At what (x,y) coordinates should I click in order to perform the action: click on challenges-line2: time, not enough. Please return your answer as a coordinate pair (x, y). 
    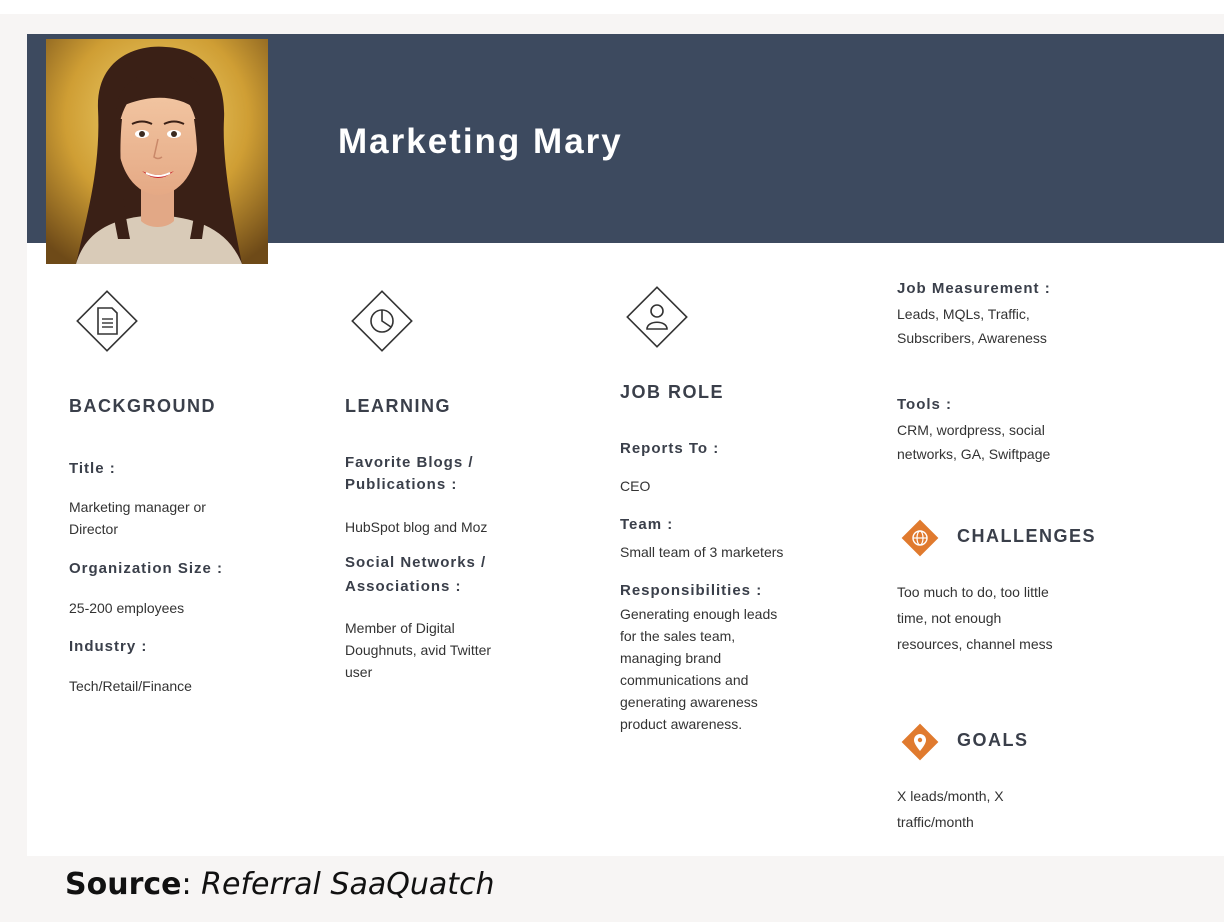
    Looking at the image, I should click on (949, 618).